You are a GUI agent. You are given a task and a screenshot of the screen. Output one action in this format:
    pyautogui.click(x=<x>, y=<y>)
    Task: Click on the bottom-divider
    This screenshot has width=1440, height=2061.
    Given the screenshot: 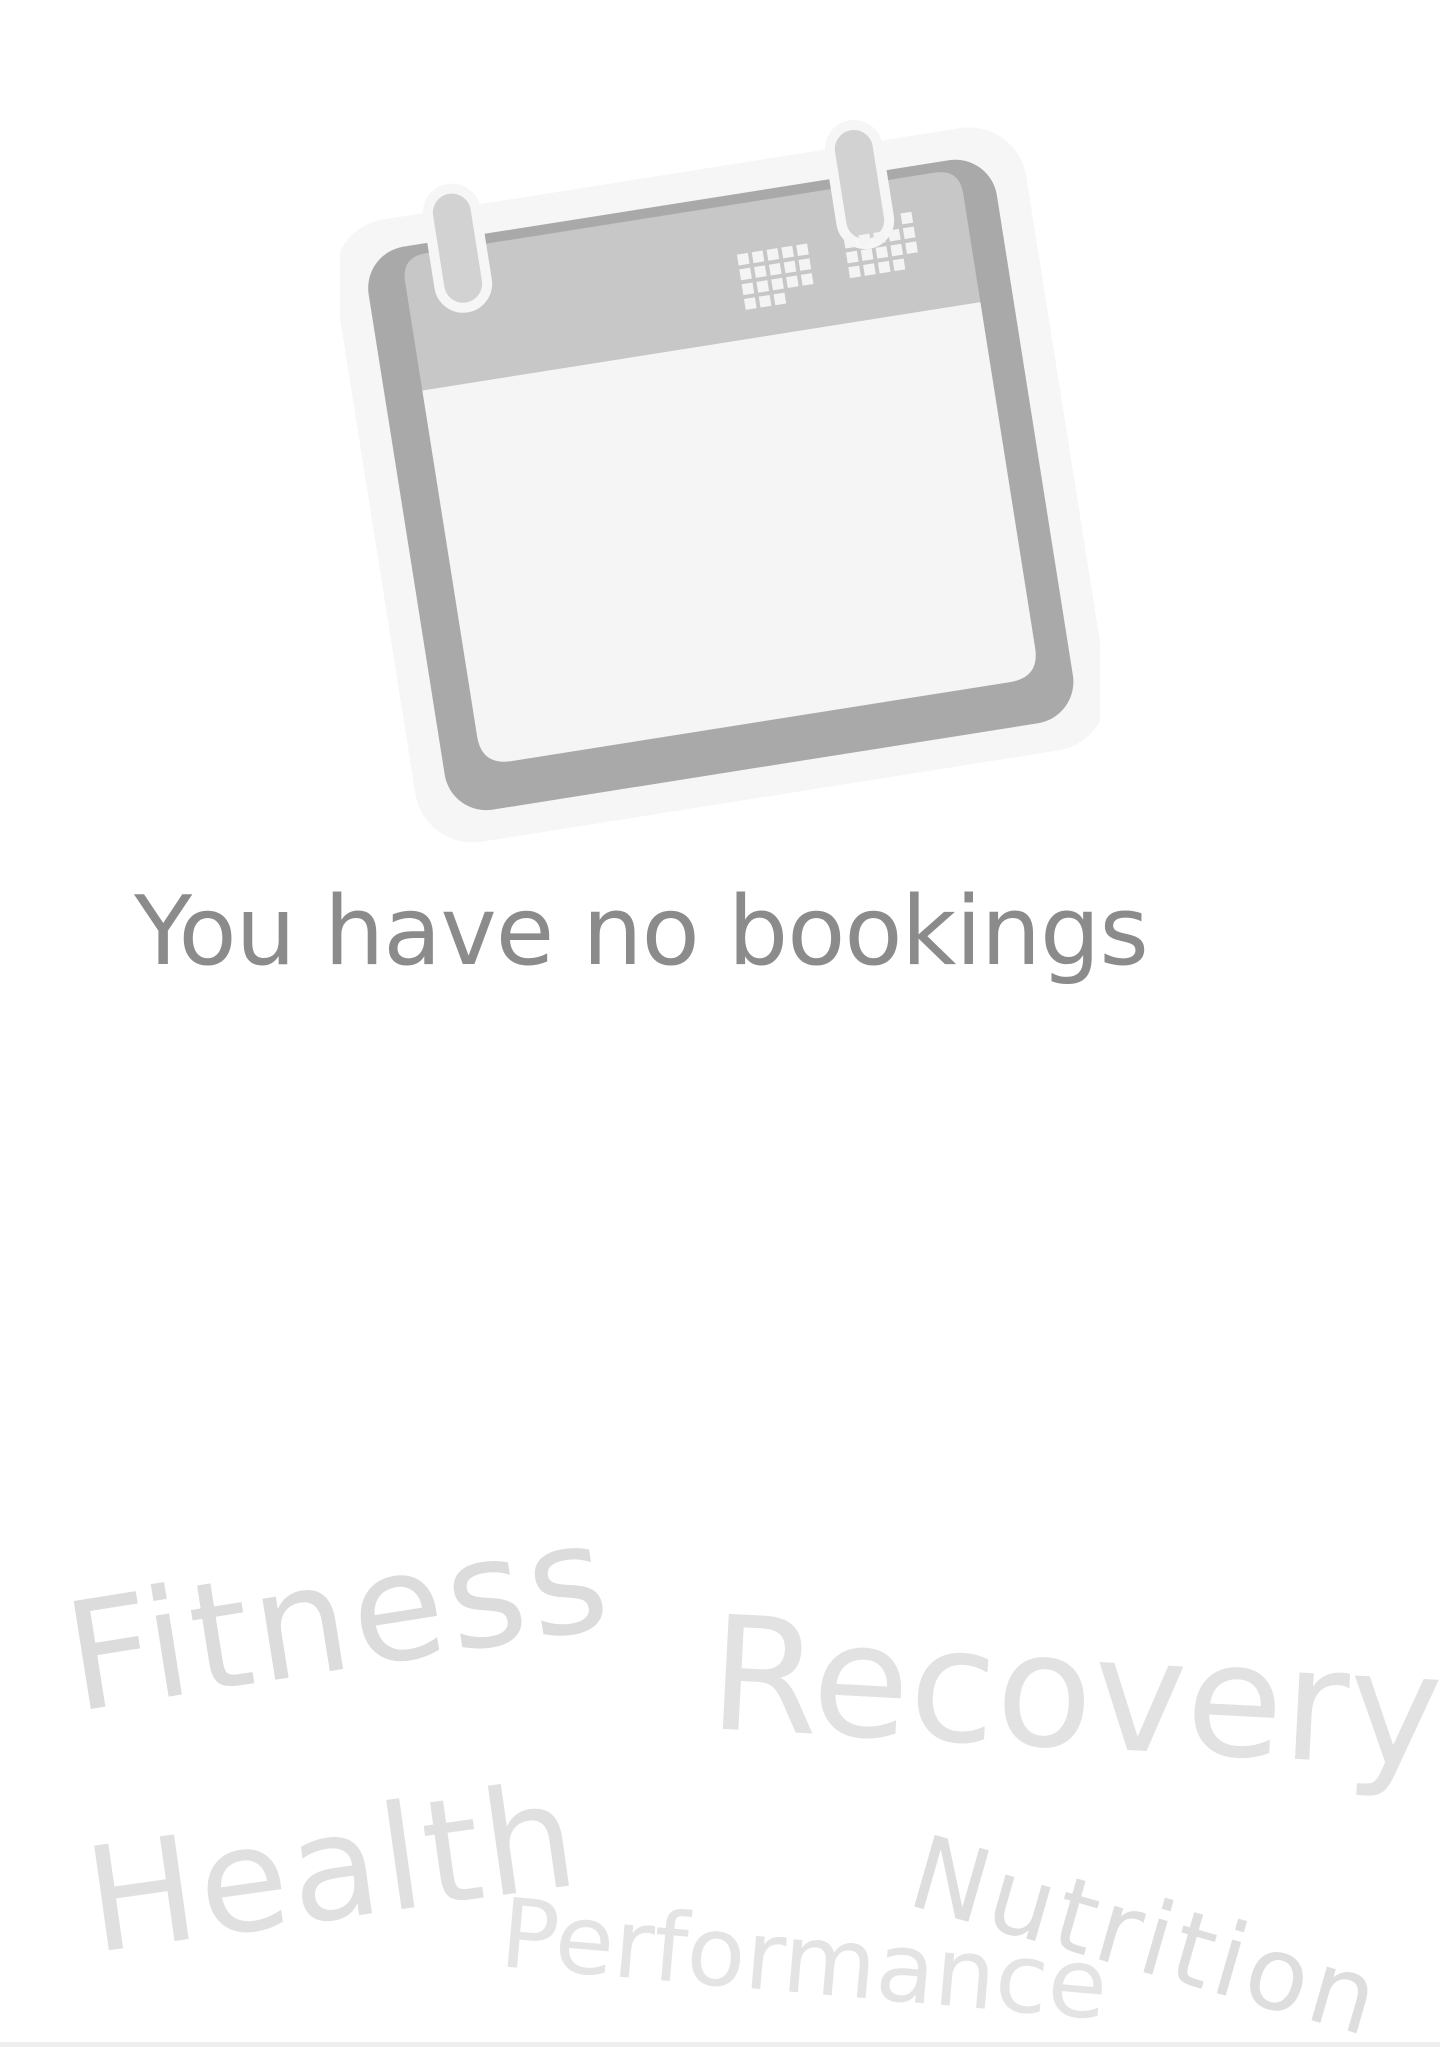 What is the action you would take?
    pyautogui.click(x=720, y=2044)
    